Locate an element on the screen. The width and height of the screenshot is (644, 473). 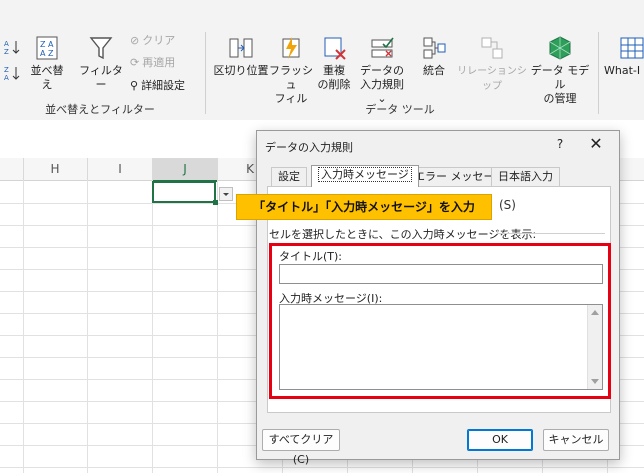
remove-duplicates-icon is located at coordinates (335, 48).